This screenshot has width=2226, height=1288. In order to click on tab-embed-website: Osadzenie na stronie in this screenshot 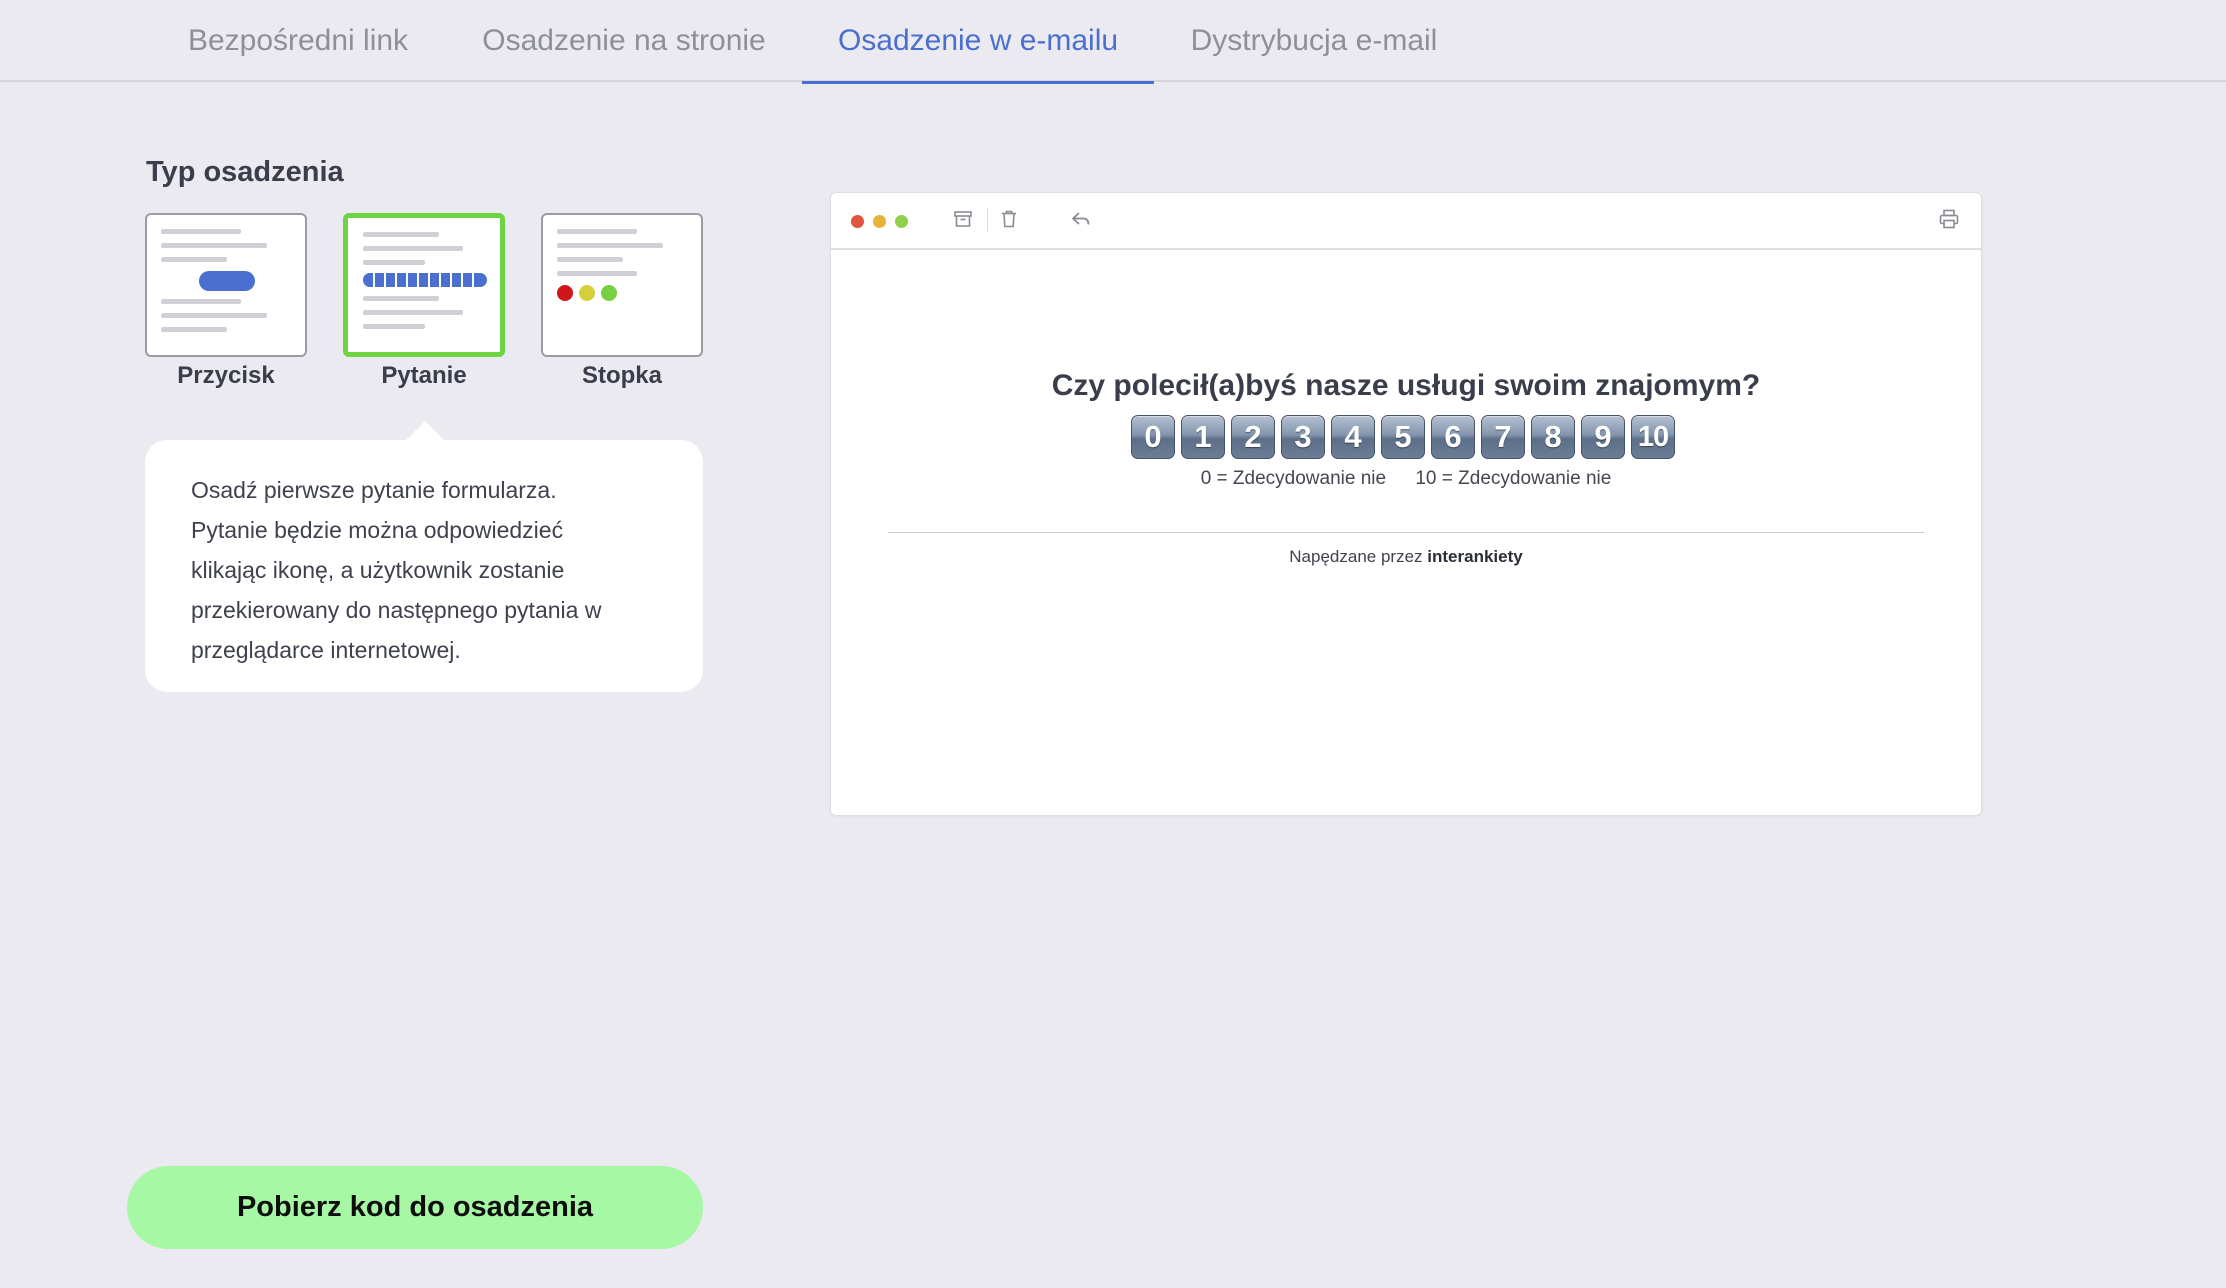, I will do `click(624, 41)`.